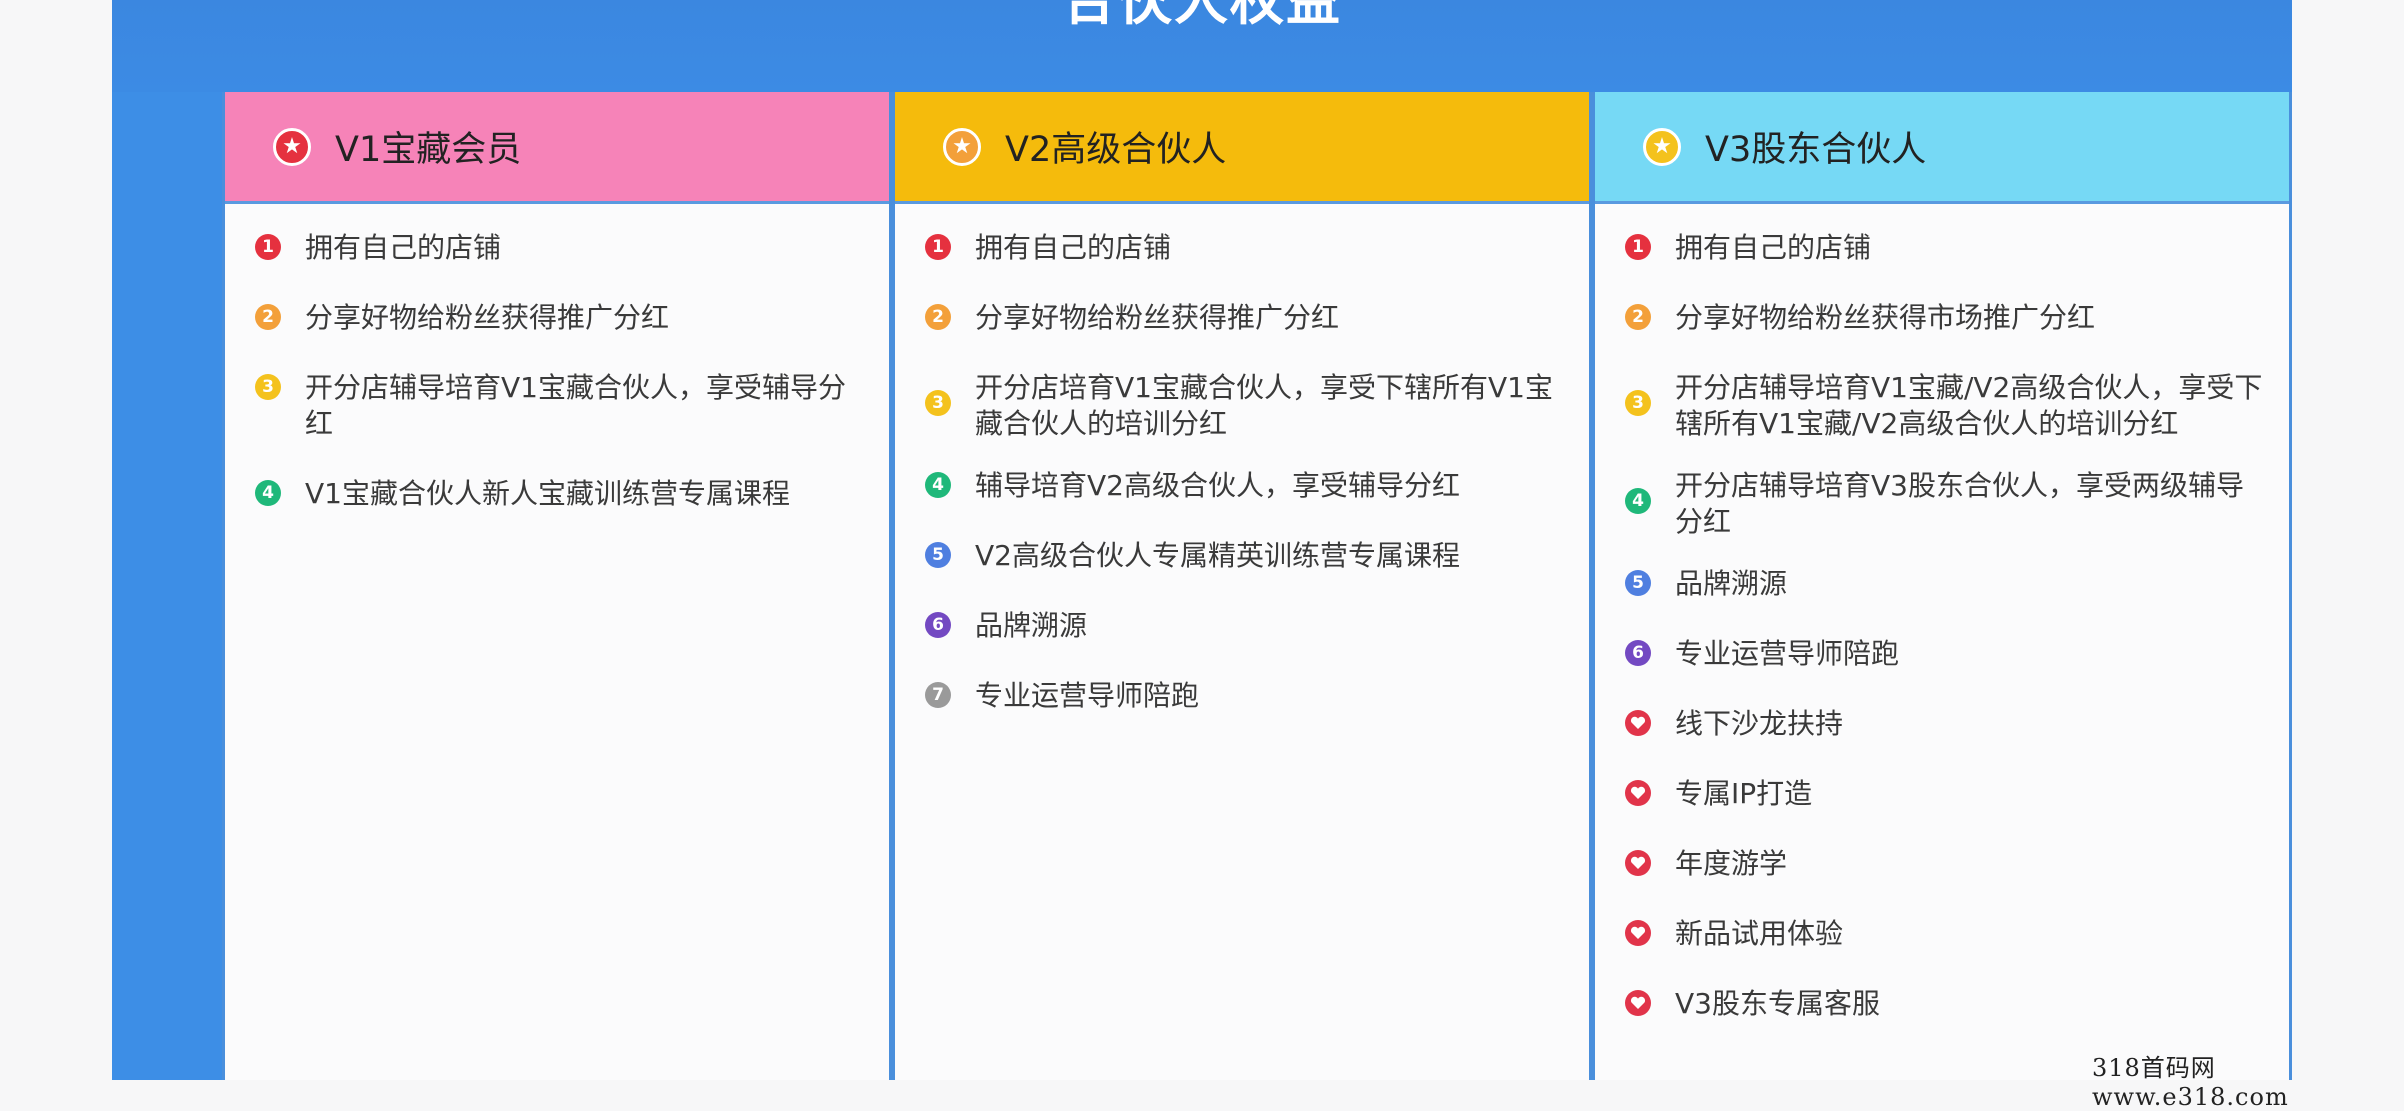  I want to click on list-item: 5 V2高级合伙人专属精英训练营专属课程, so click(1245, 556).